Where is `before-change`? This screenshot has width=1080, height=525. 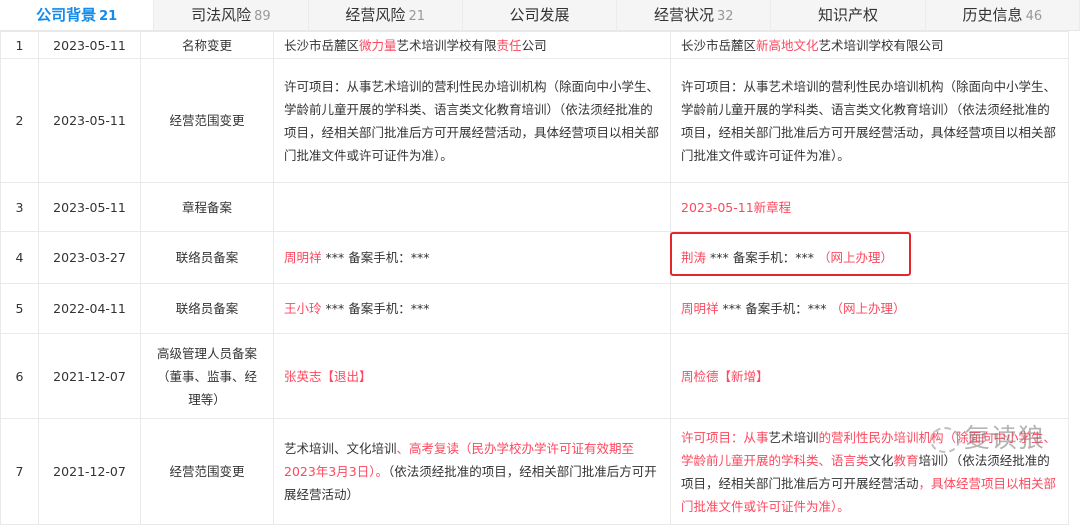
before-change is located at coordinates (472, 207).